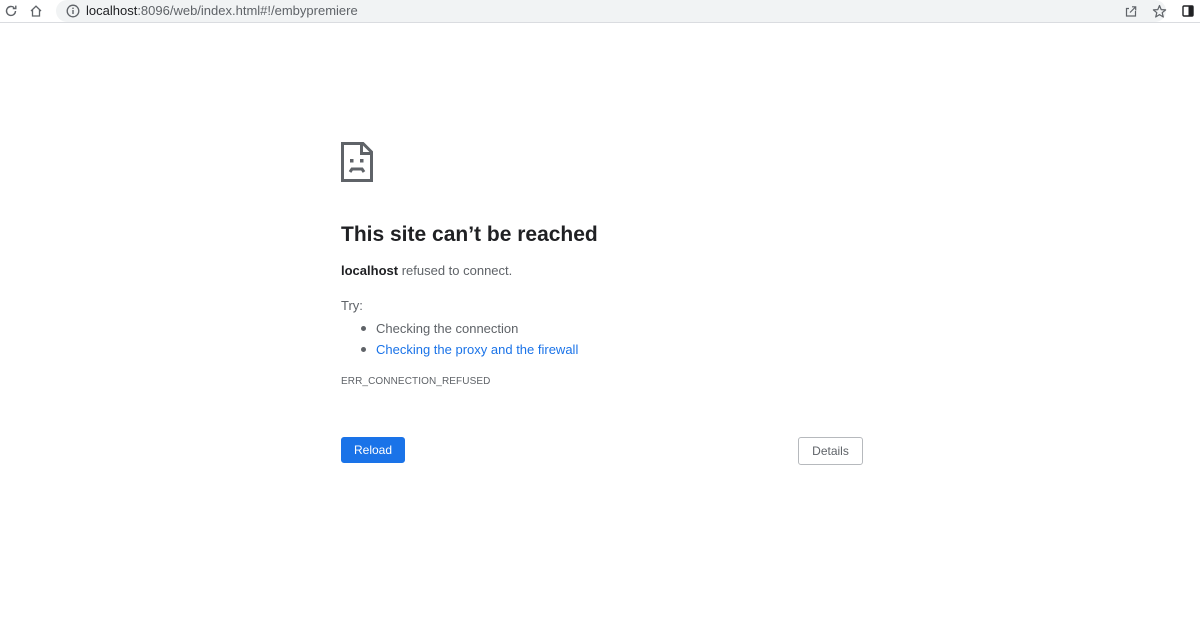 This screenshot has width=1200, height=642. Describe the element at coordinates (36, 11) in the screenshot. I see `home-icon` at that location.